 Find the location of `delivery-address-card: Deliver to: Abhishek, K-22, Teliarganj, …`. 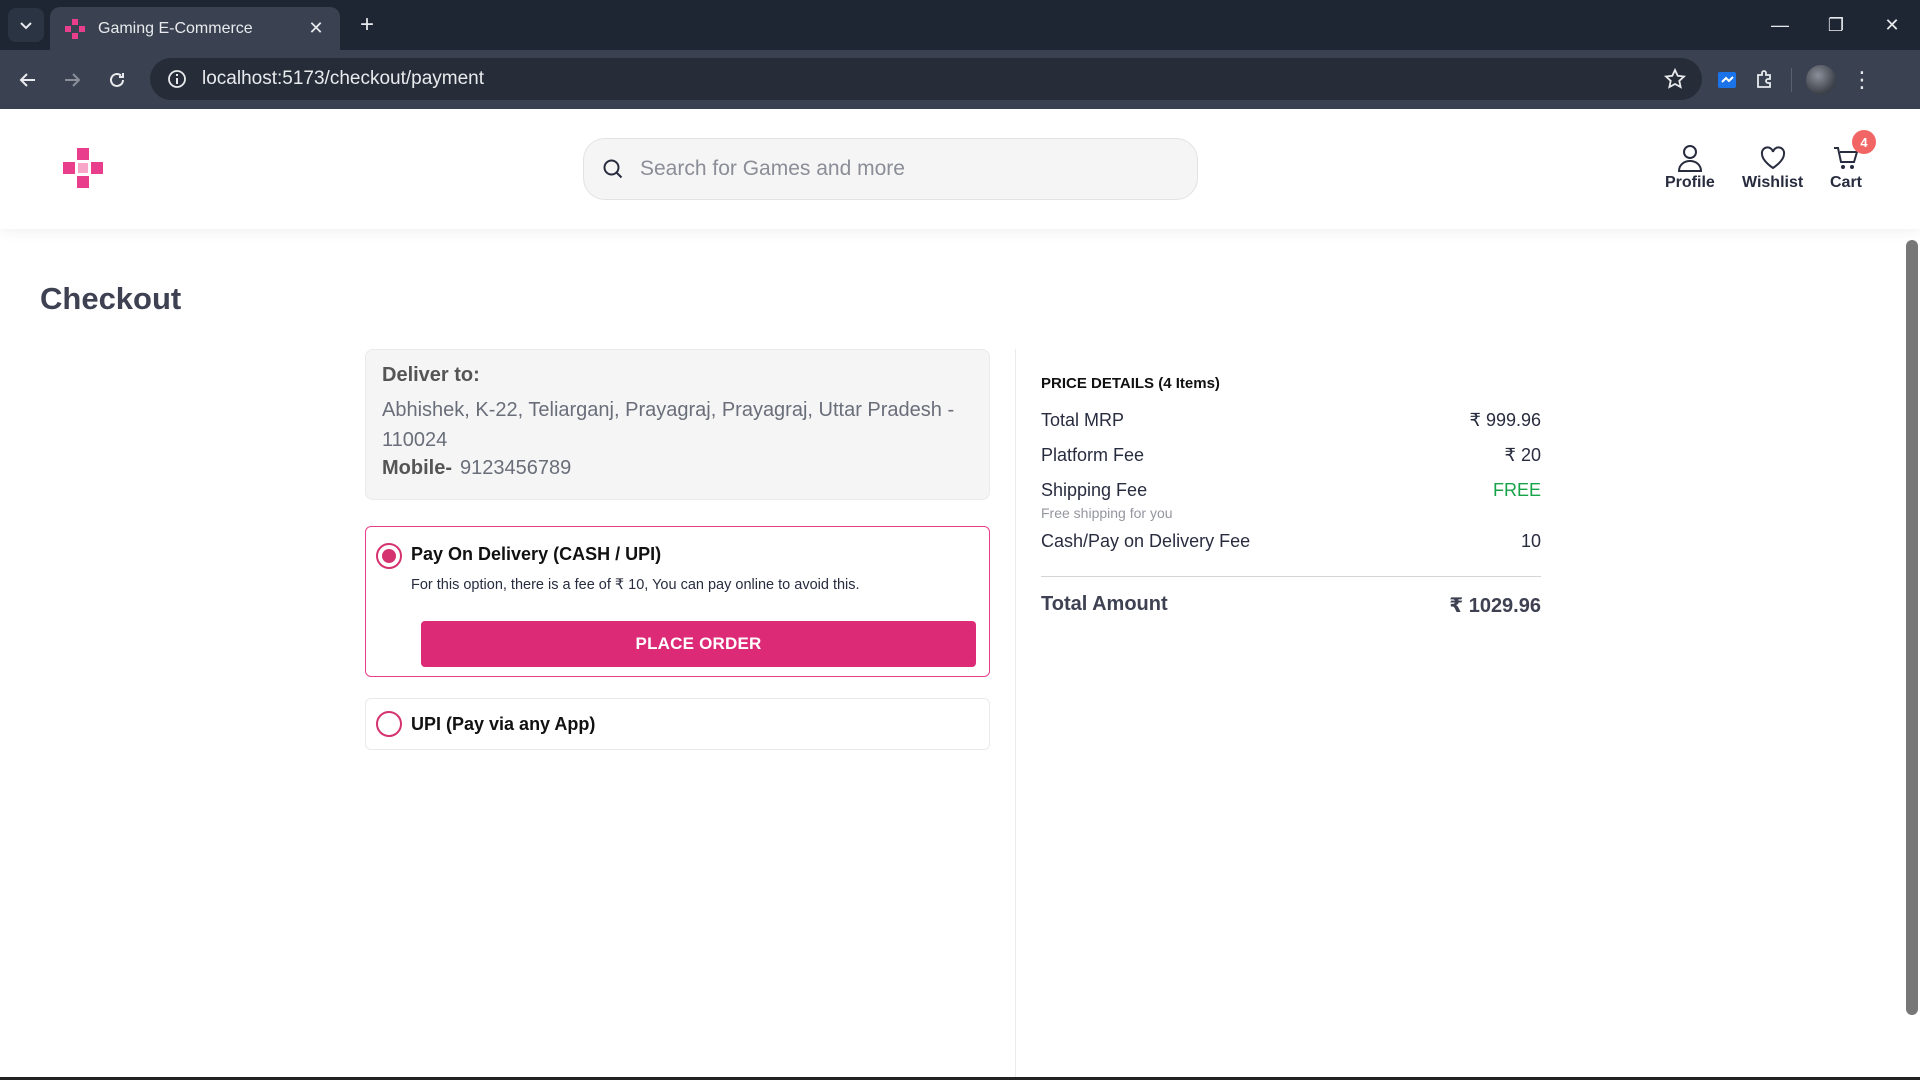

delivery-address-card: Deliver to: Abhishek, K-22, Teliarganj, … is located at coordinates (677, 424).